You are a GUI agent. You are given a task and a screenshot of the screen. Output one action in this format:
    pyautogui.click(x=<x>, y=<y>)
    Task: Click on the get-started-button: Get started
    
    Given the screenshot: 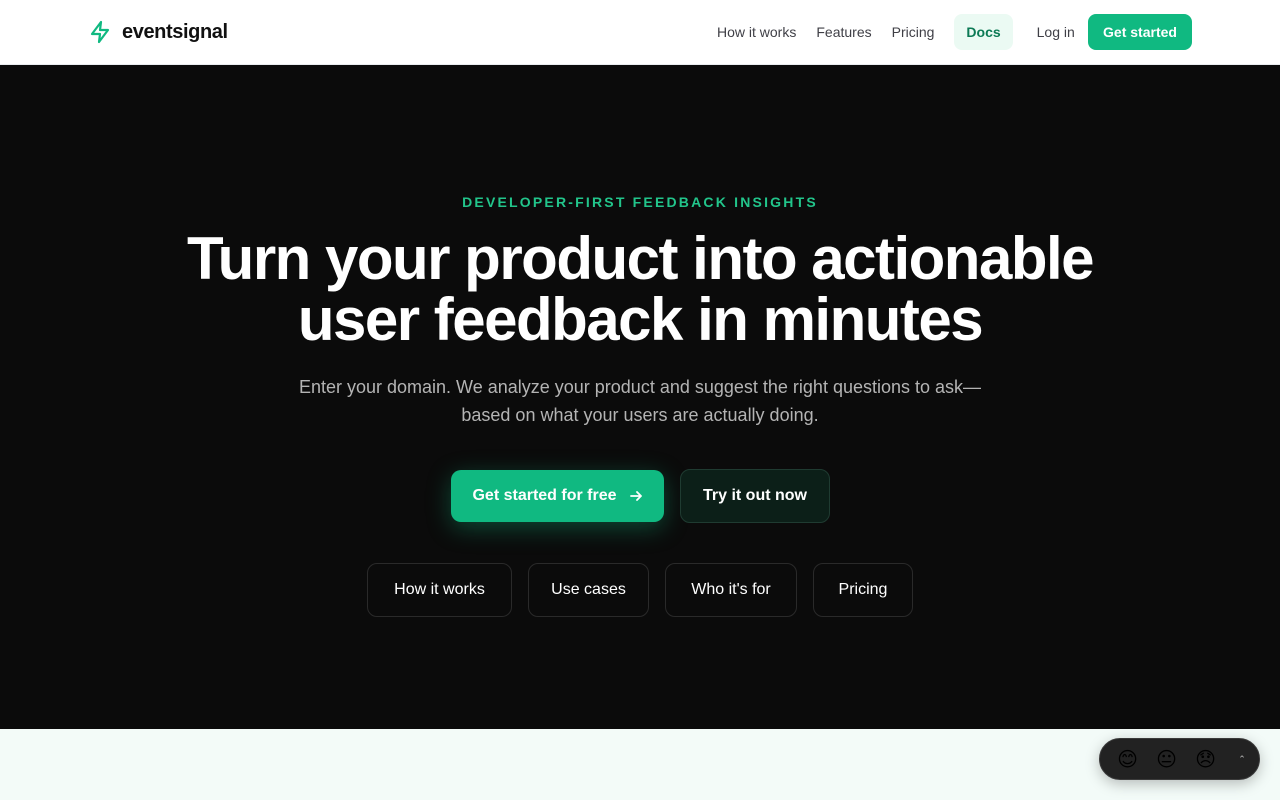 What is the action you would take?
    pyautogui.click(x=1140, y=32)
    